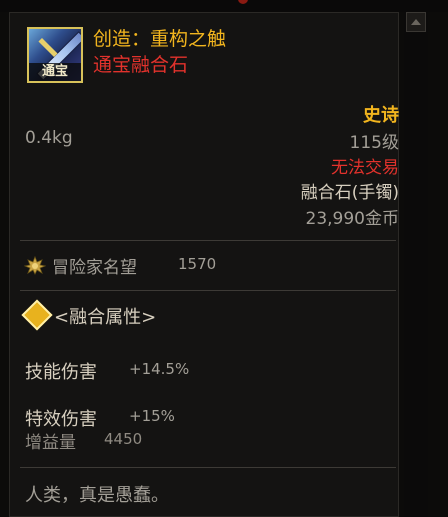  Describe the element at coordinates (416, 264) in the screenshot. I see `scrollbar-track` at that location.